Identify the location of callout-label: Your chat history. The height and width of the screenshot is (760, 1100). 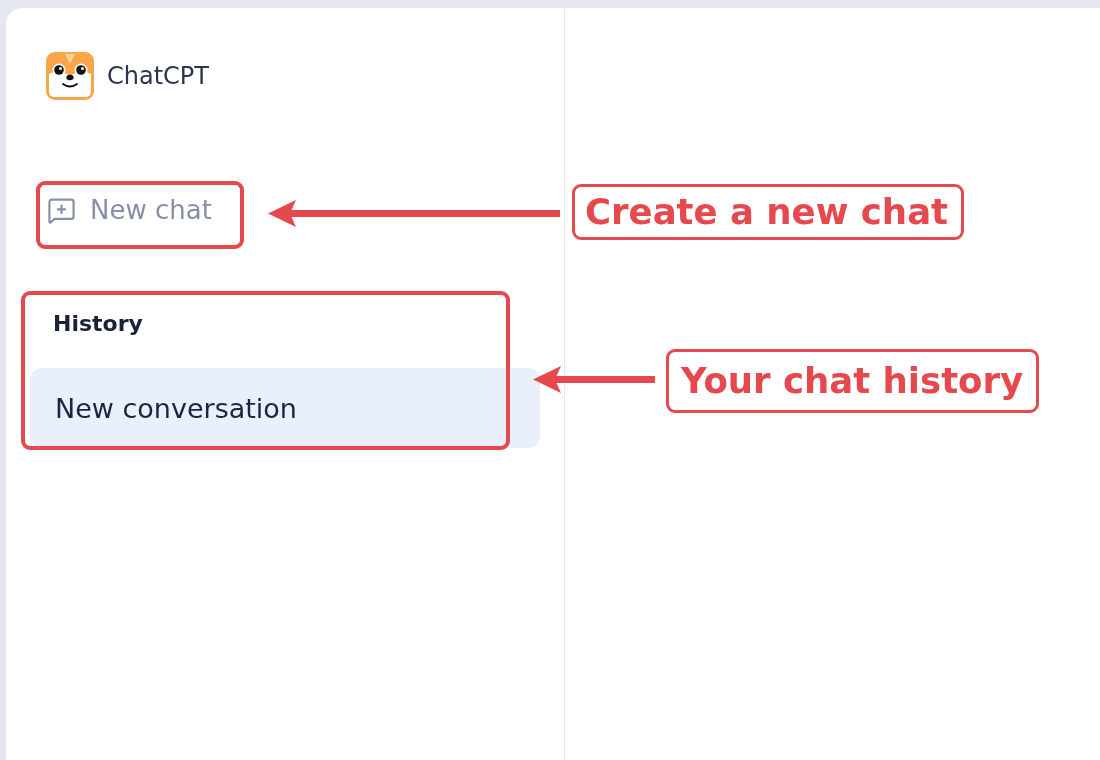
(853, 381).